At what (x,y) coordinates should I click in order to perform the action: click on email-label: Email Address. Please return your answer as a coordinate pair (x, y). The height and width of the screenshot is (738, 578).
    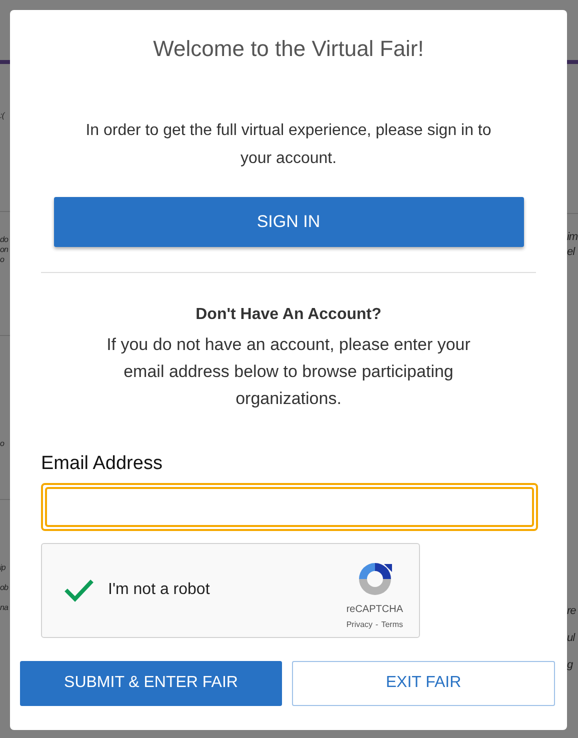
    Looking at the image, I should click on (102, 464).